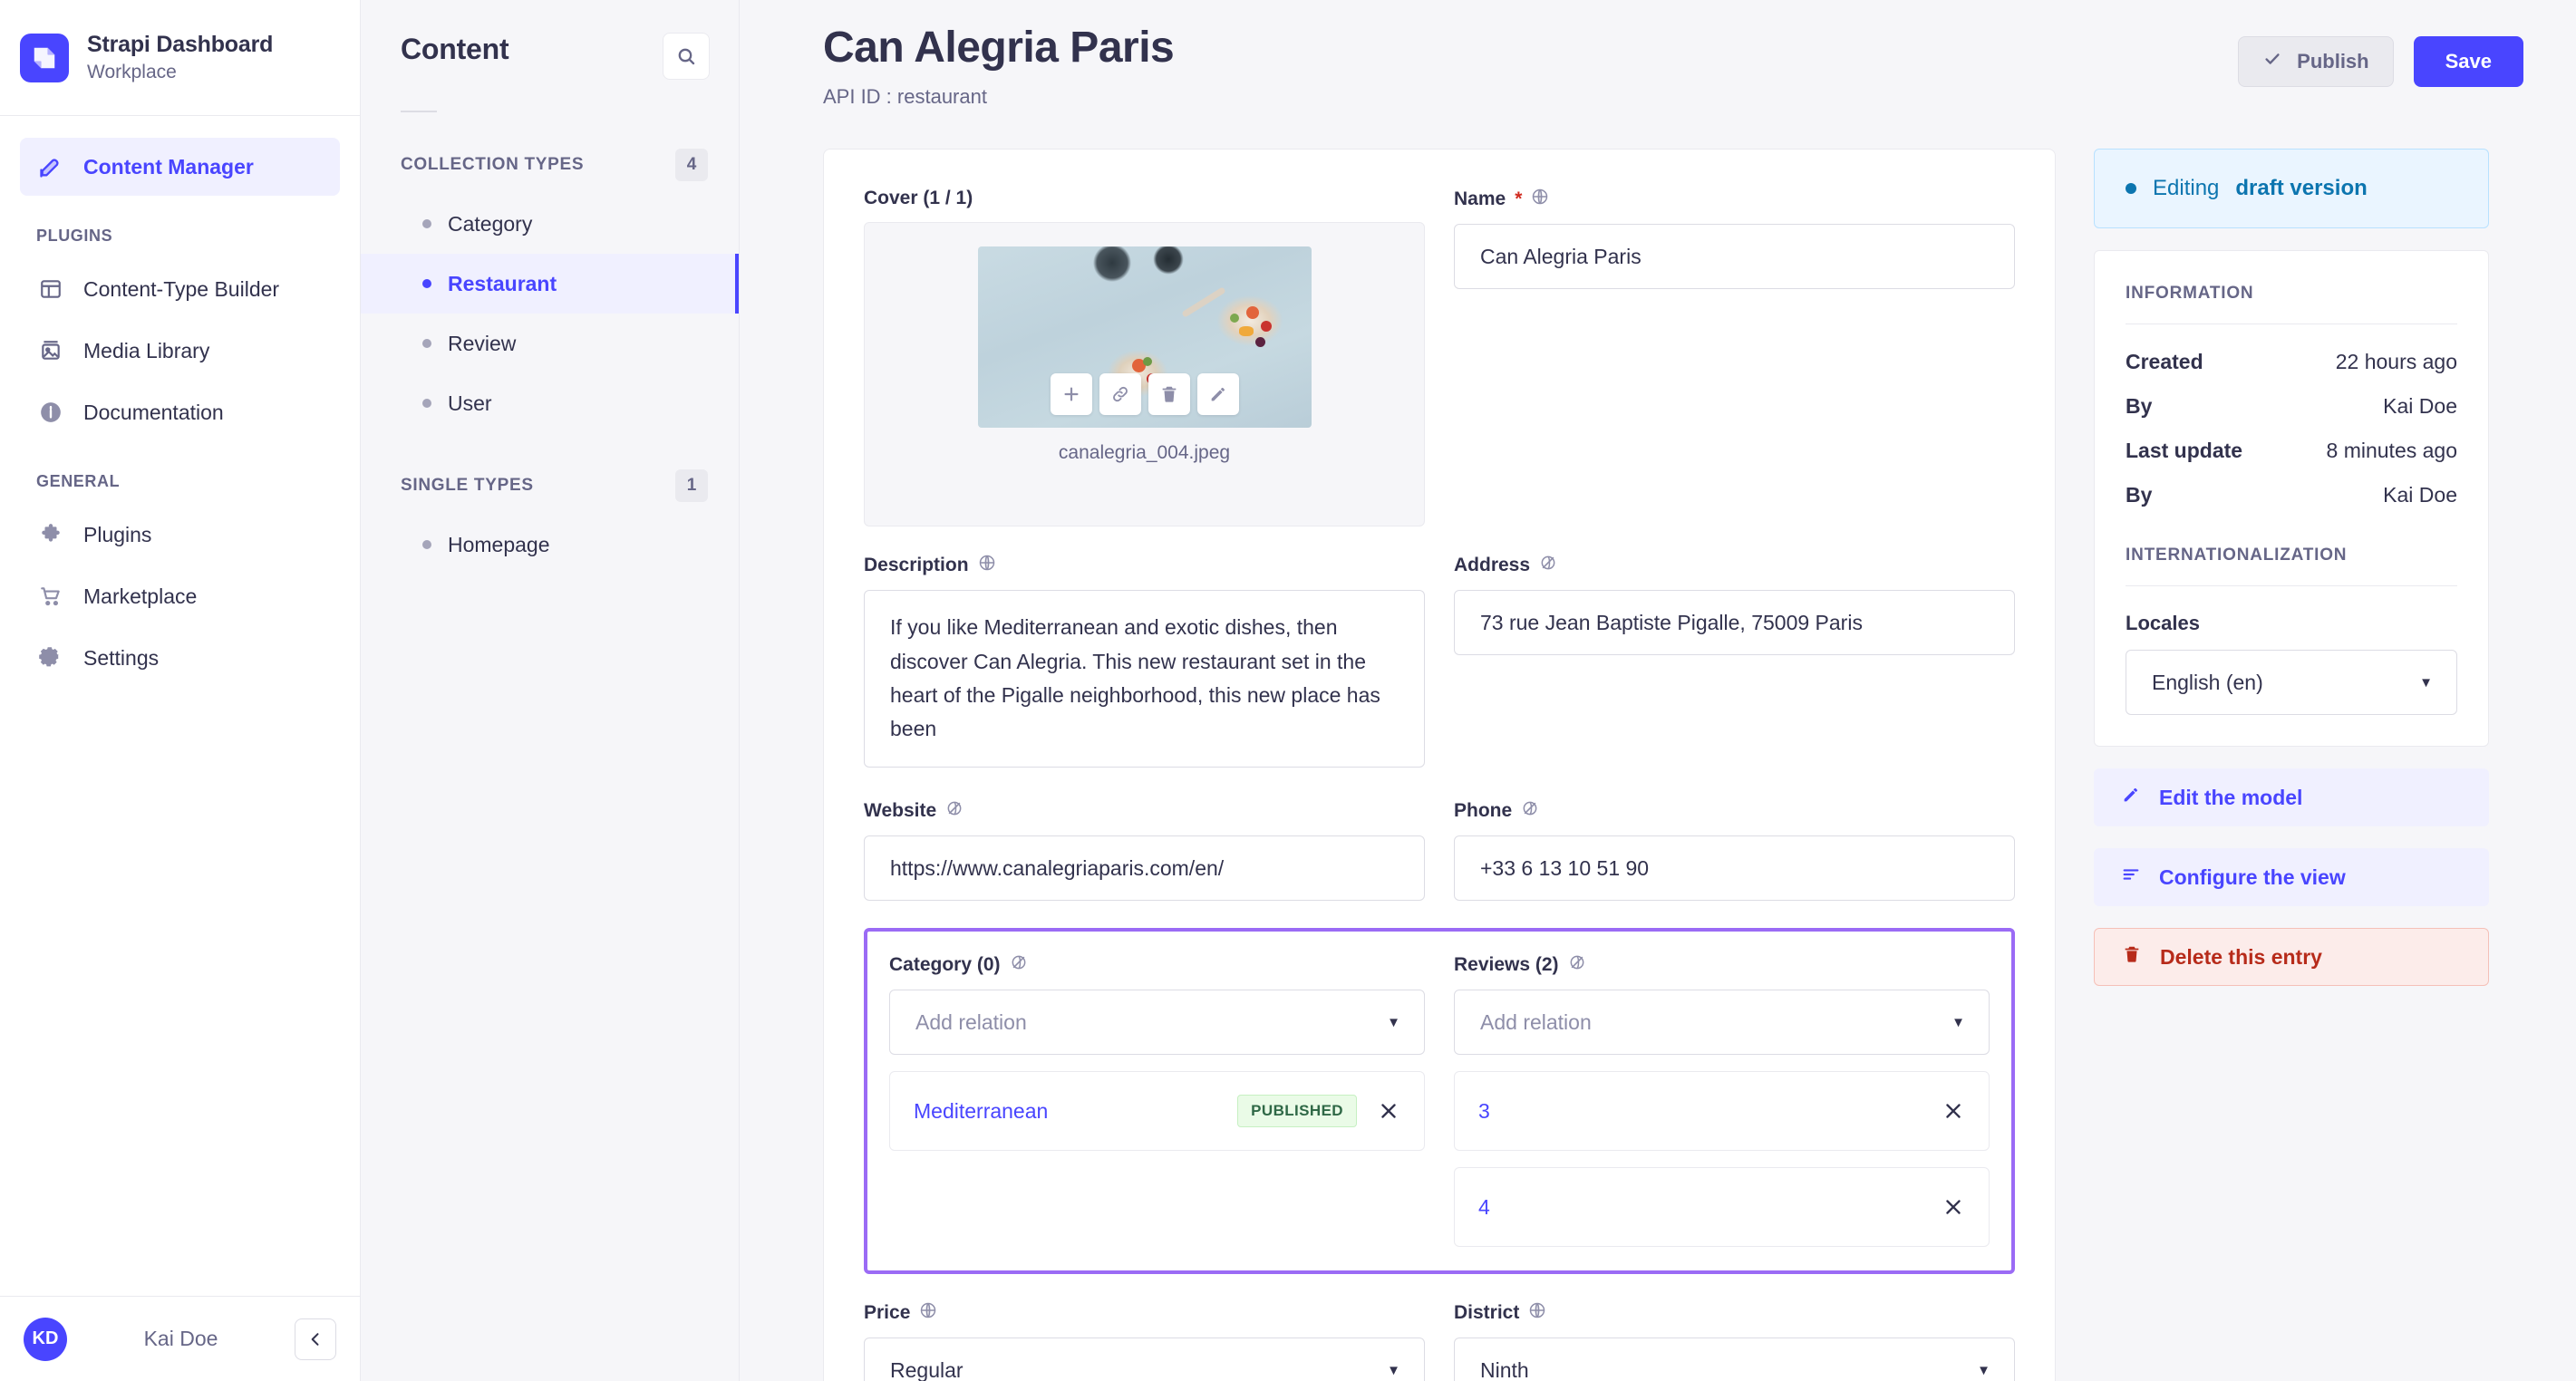 The height and width of the screenshot is (1381, 2576). Describe the element at coordinates (2291, 189) in the screenshot. I see `draft-status-banner: Editing draft version` at that location.